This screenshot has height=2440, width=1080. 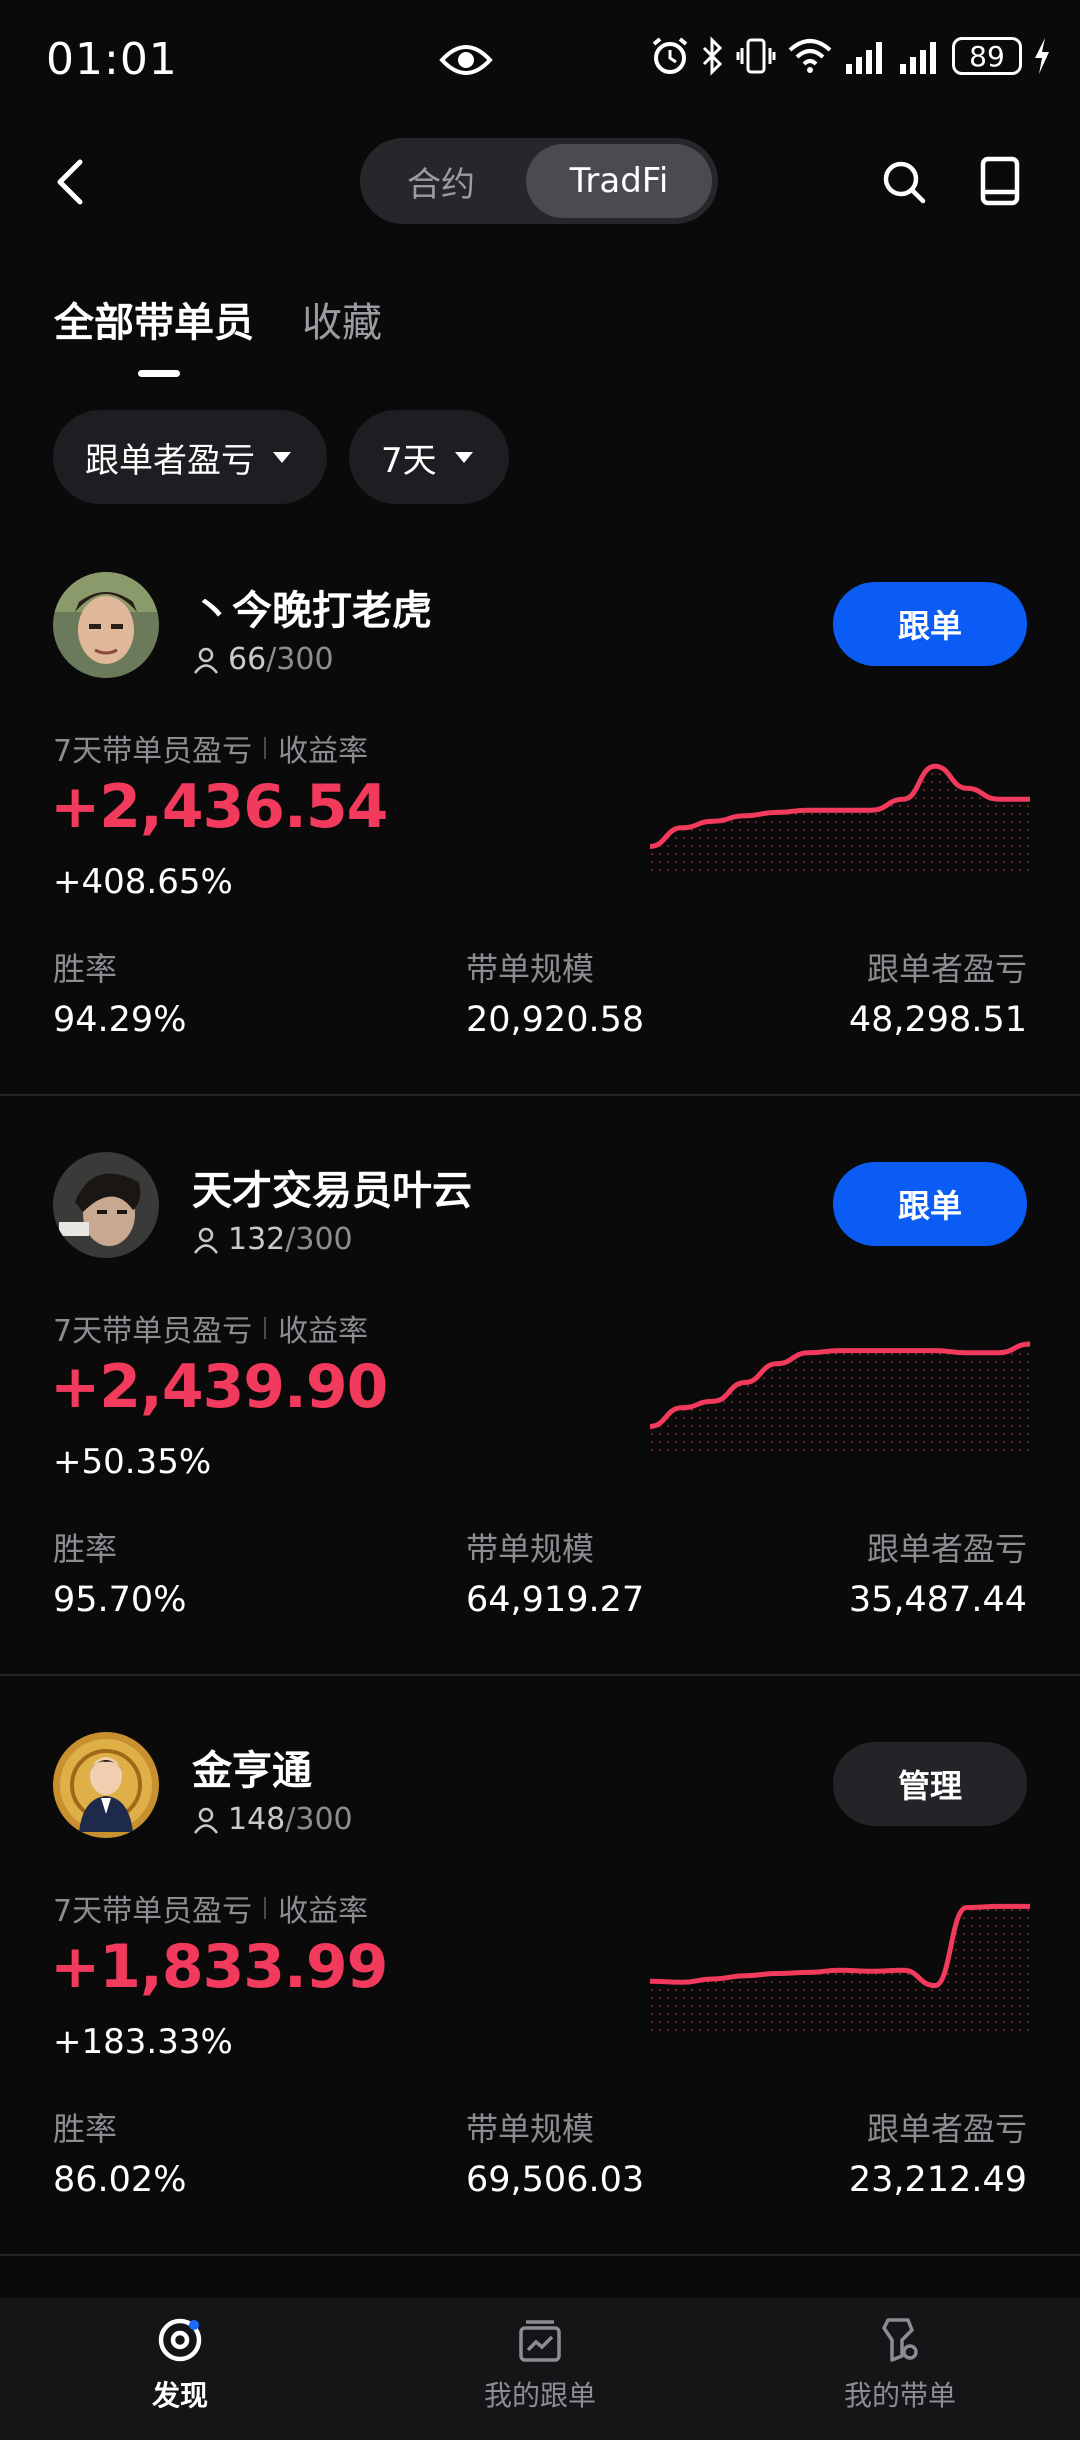 What do you see at coordinates (466, 62) in the screenshot?
I see `eye-icon` at bounding box center [466, 62].